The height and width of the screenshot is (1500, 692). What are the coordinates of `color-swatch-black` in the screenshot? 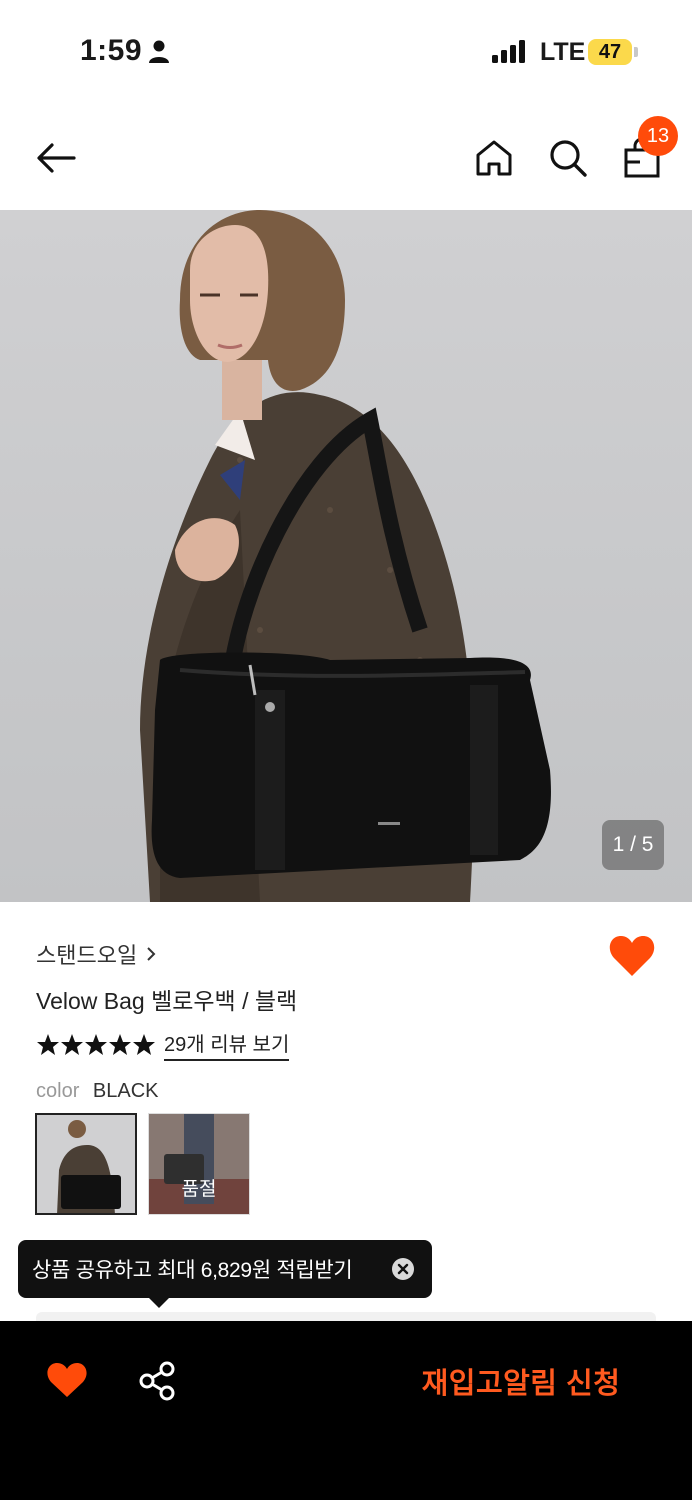 It's located at (86, 1164).